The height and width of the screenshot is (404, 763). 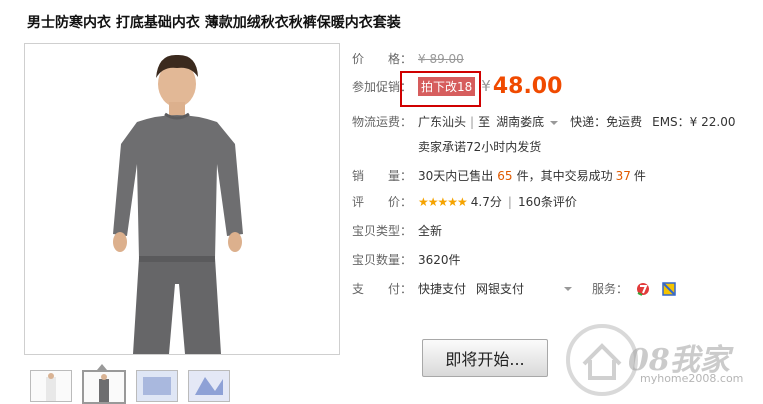 What do you see at coordinates (669, 288) in the screenshot?
I see `quality-guarantee-icon` at bounding box center [669, 288].